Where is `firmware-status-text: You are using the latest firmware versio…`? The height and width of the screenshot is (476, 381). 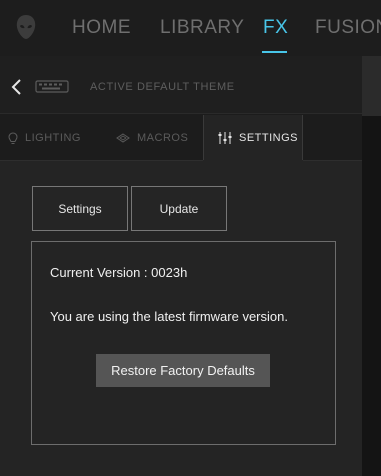
firmware-status-text: You are using the latest firmware versio… is located at coordinates (169, 316).